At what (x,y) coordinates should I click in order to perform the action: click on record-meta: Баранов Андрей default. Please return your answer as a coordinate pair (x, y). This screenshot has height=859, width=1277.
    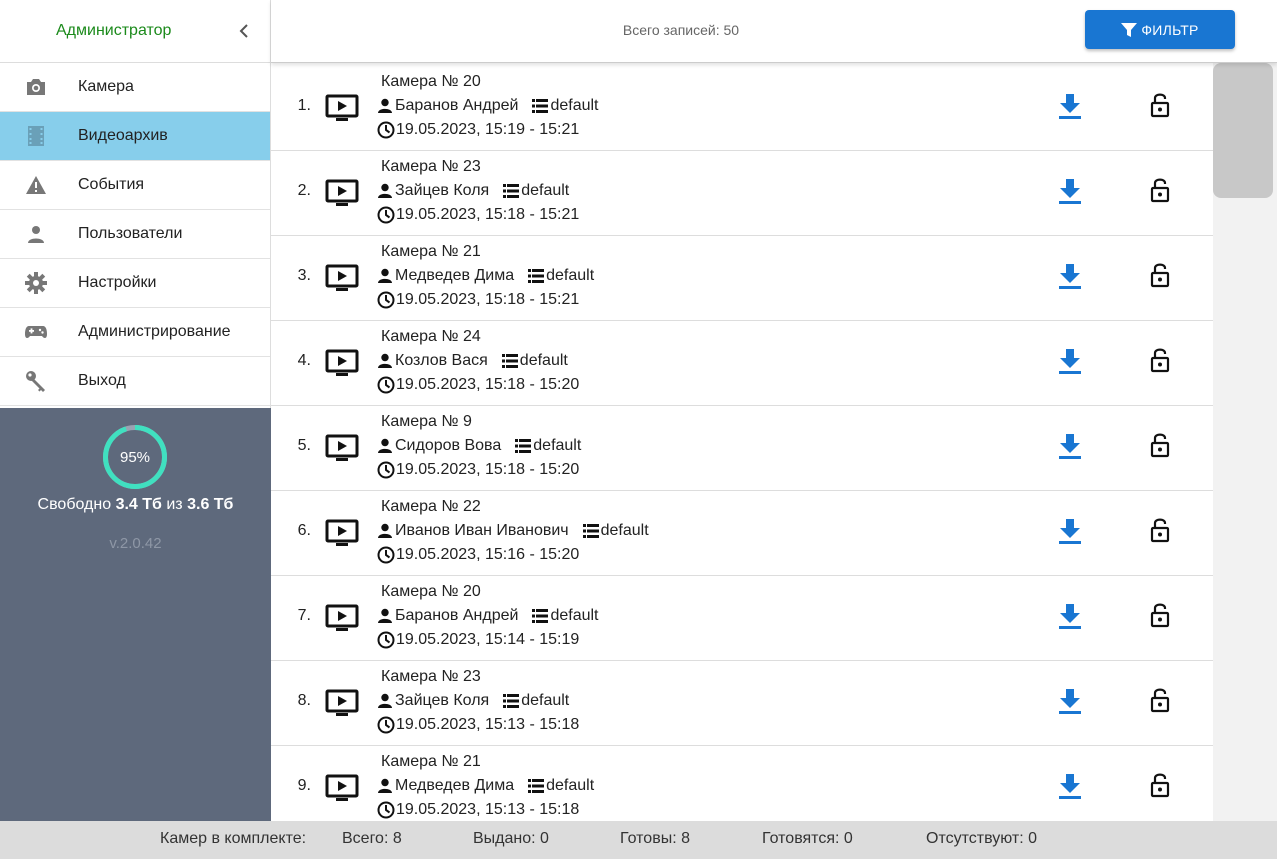
    Looking at the image, I should click on (488, 106).